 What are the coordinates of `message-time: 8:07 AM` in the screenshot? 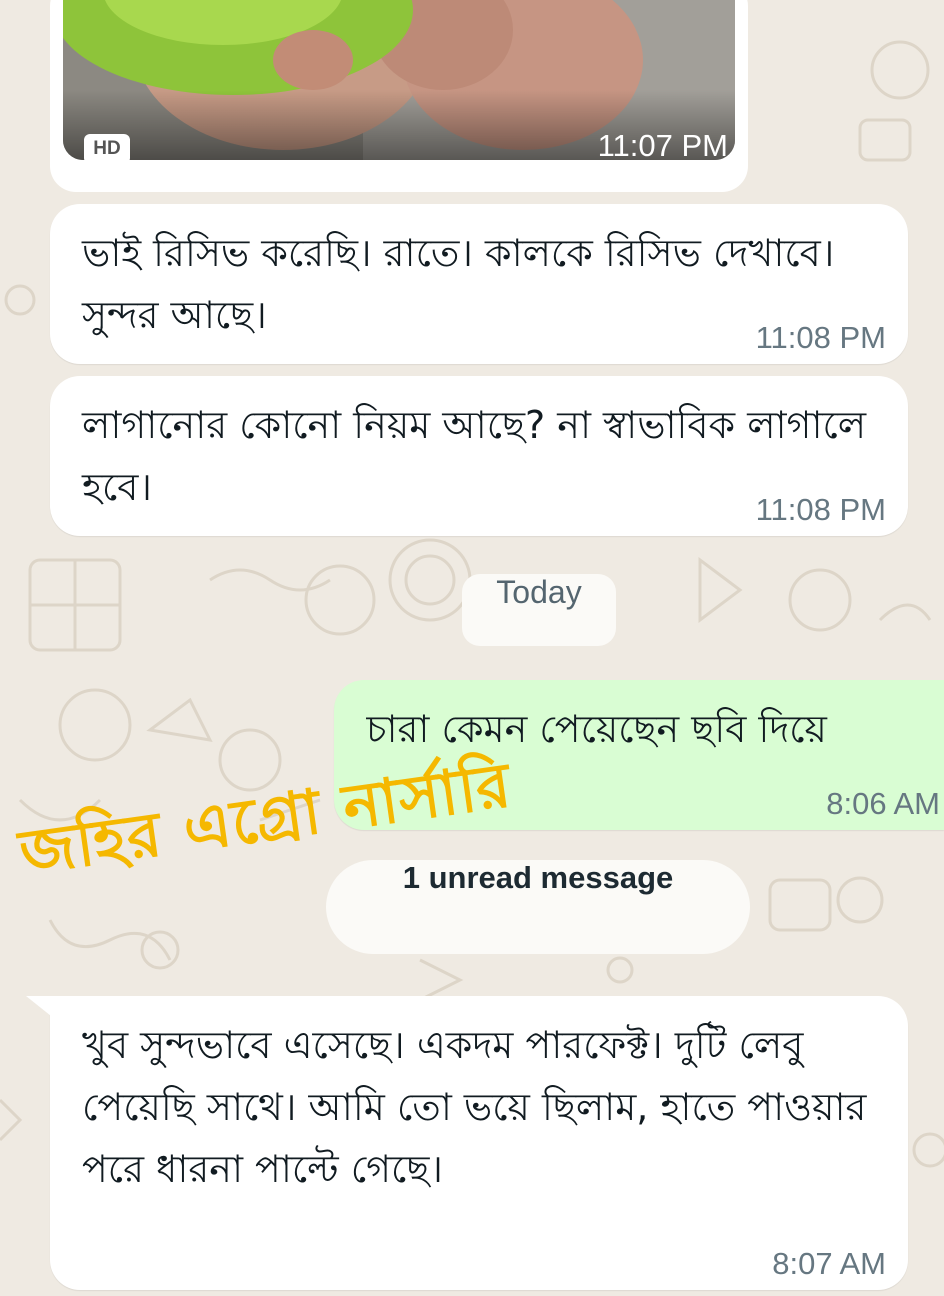 It's located at (829, 1263).